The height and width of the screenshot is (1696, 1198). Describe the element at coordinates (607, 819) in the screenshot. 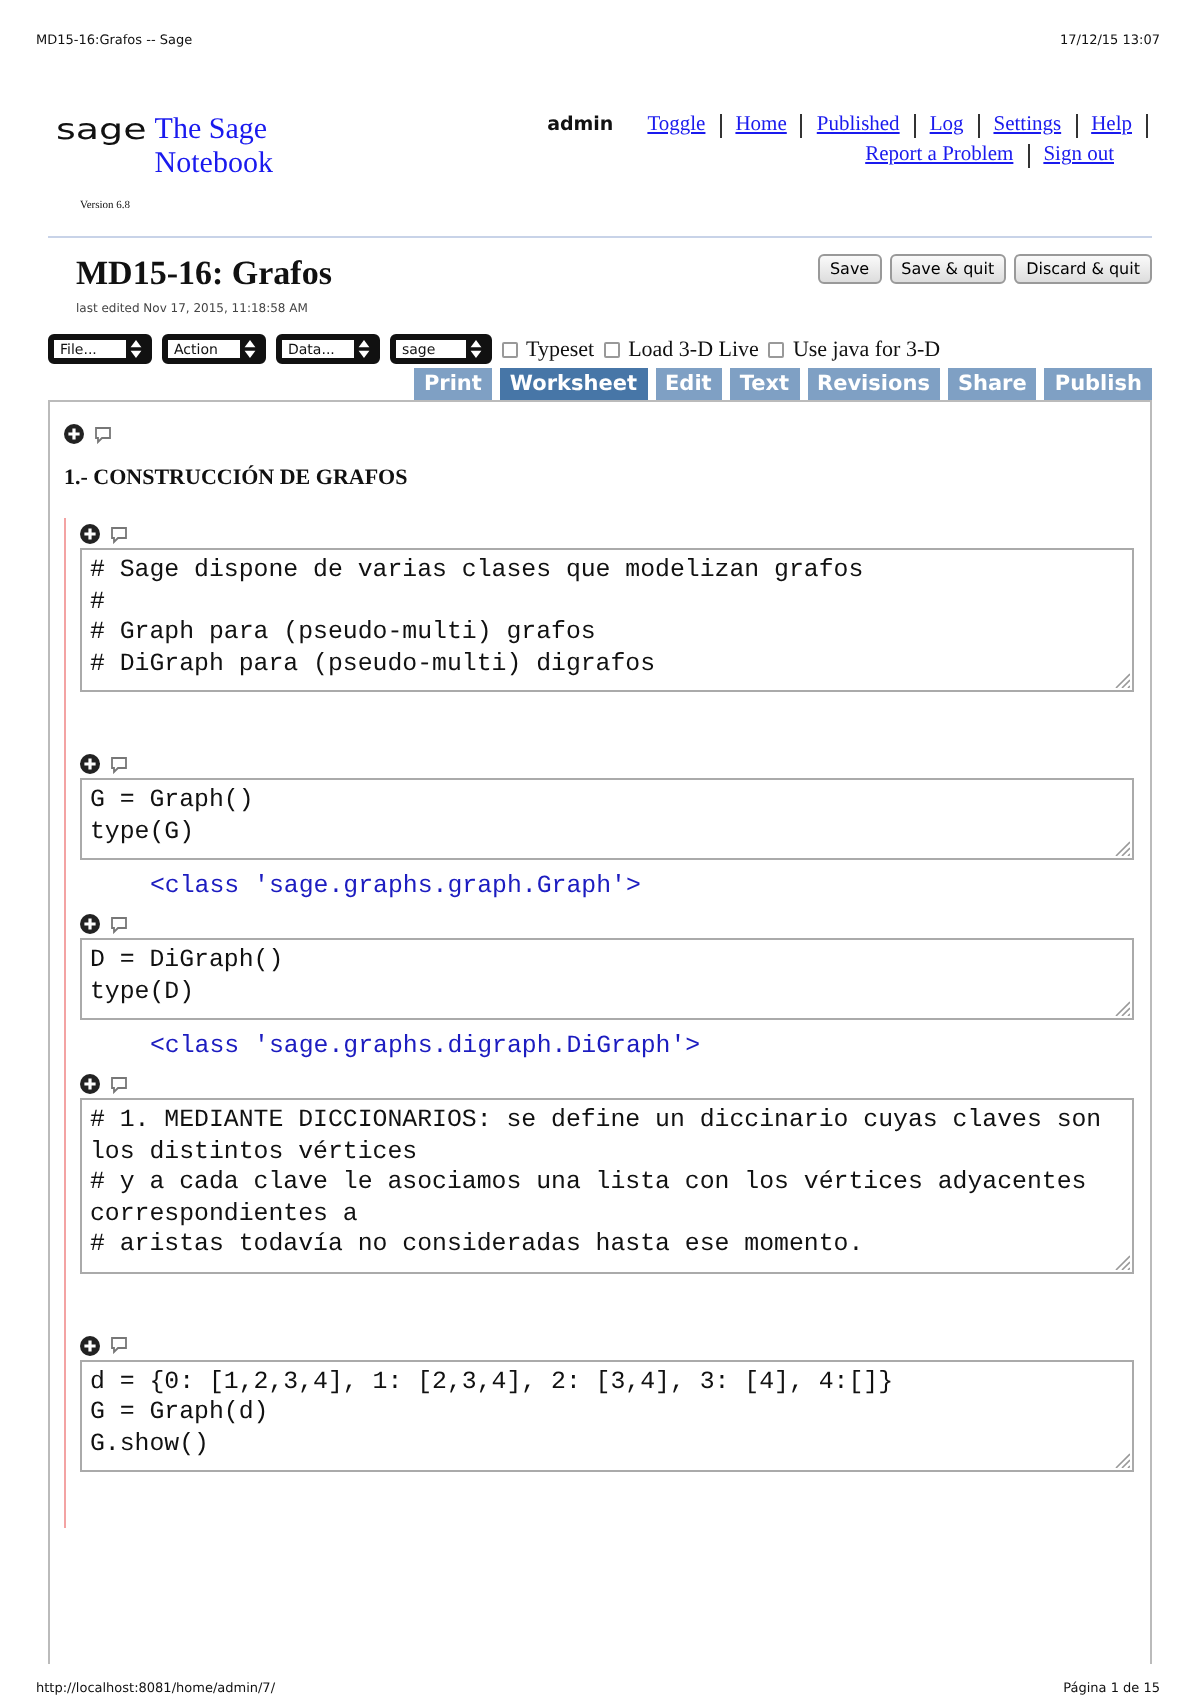

I see `code-input: G = Graph() type(G)` at that location.